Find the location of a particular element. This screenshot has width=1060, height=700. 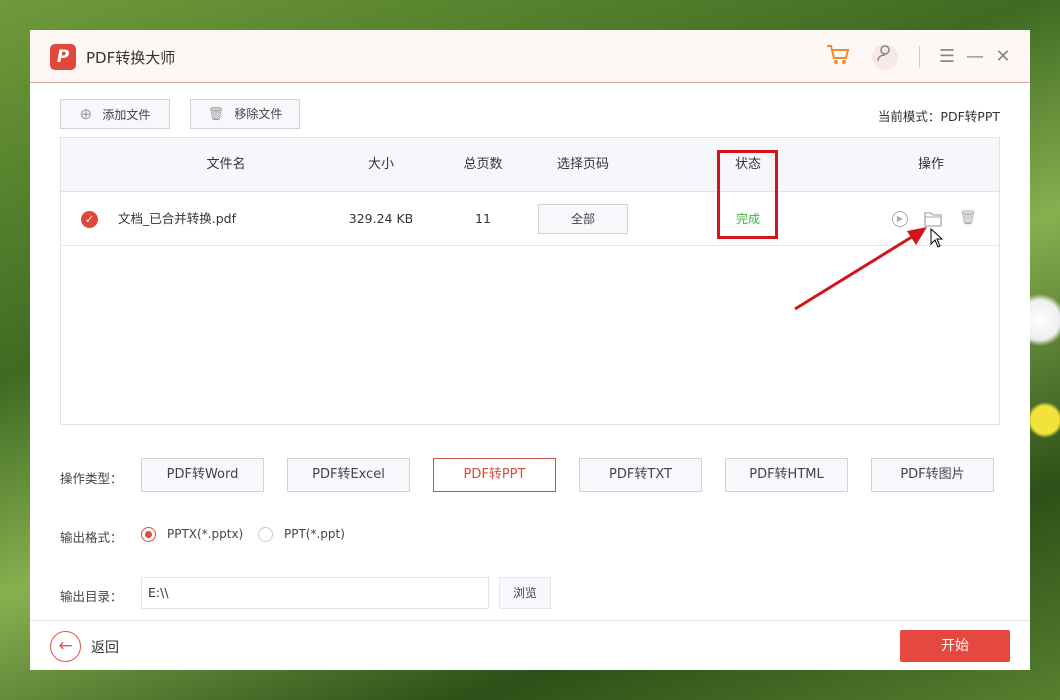

footer-divider is located at coordinates (530, 620).